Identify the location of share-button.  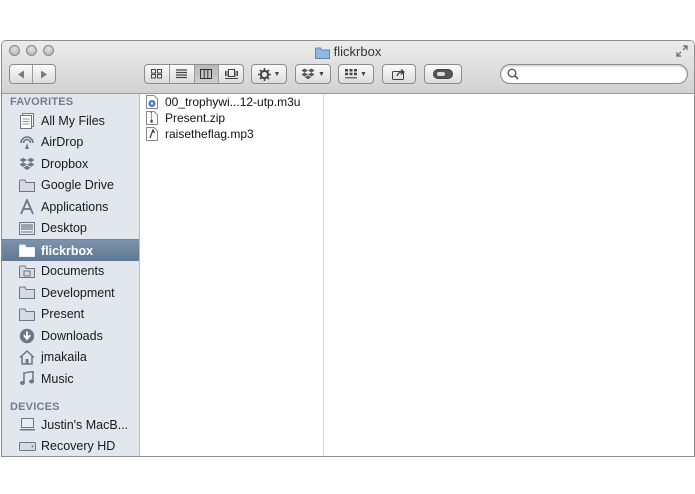
(399, 74).